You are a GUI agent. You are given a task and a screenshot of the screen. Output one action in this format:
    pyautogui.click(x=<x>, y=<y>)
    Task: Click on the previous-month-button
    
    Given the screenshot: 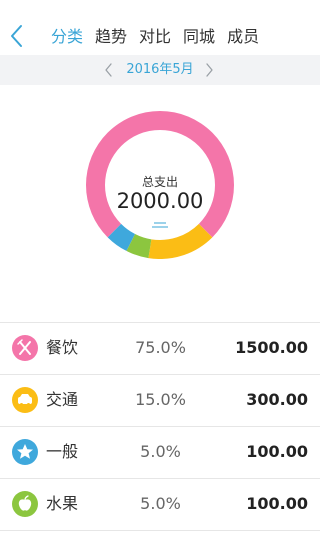 What is the action you would take?
    pyautogui.click(x=109, y=70)
    